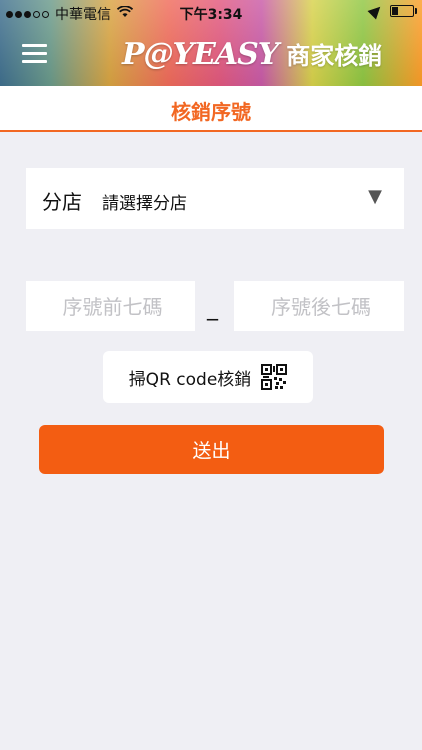 Image resolution: width=422 pixels, height=750 pixels. I want to click on branch-selected-value: 請選擇分店, so click(144, 204).